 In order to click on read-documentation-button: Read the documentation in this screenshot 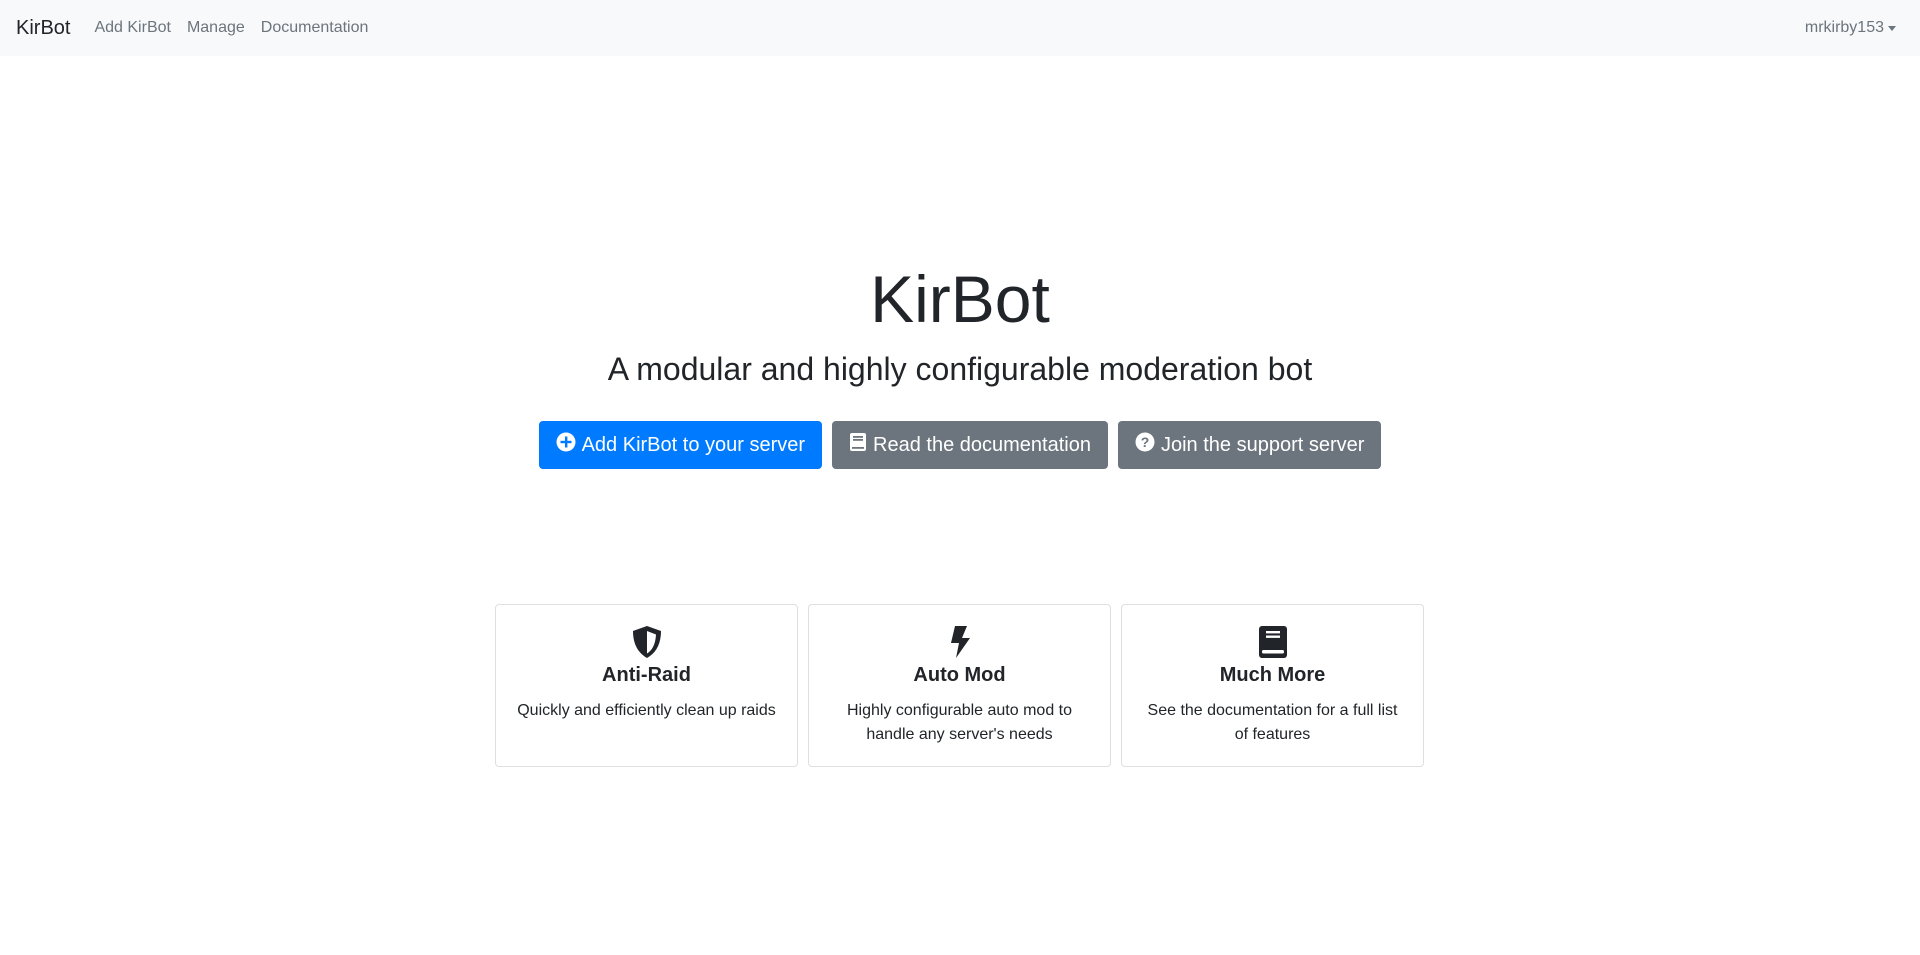, I will do `click(970, 445)`.